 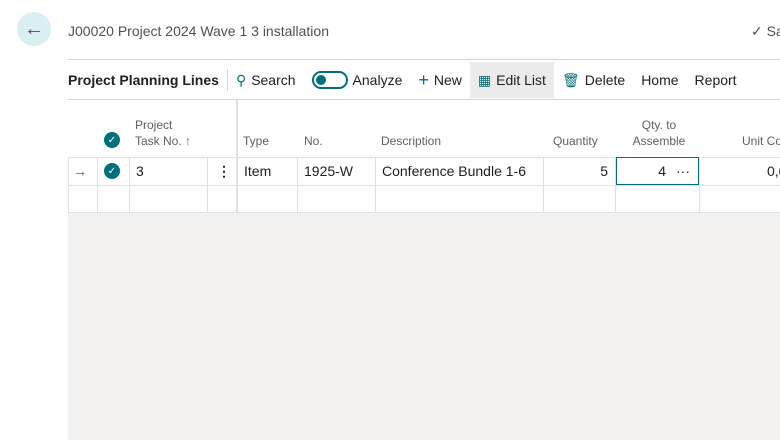 I want to click on arrow-left-icon: ←, so click(x=34, y=28).